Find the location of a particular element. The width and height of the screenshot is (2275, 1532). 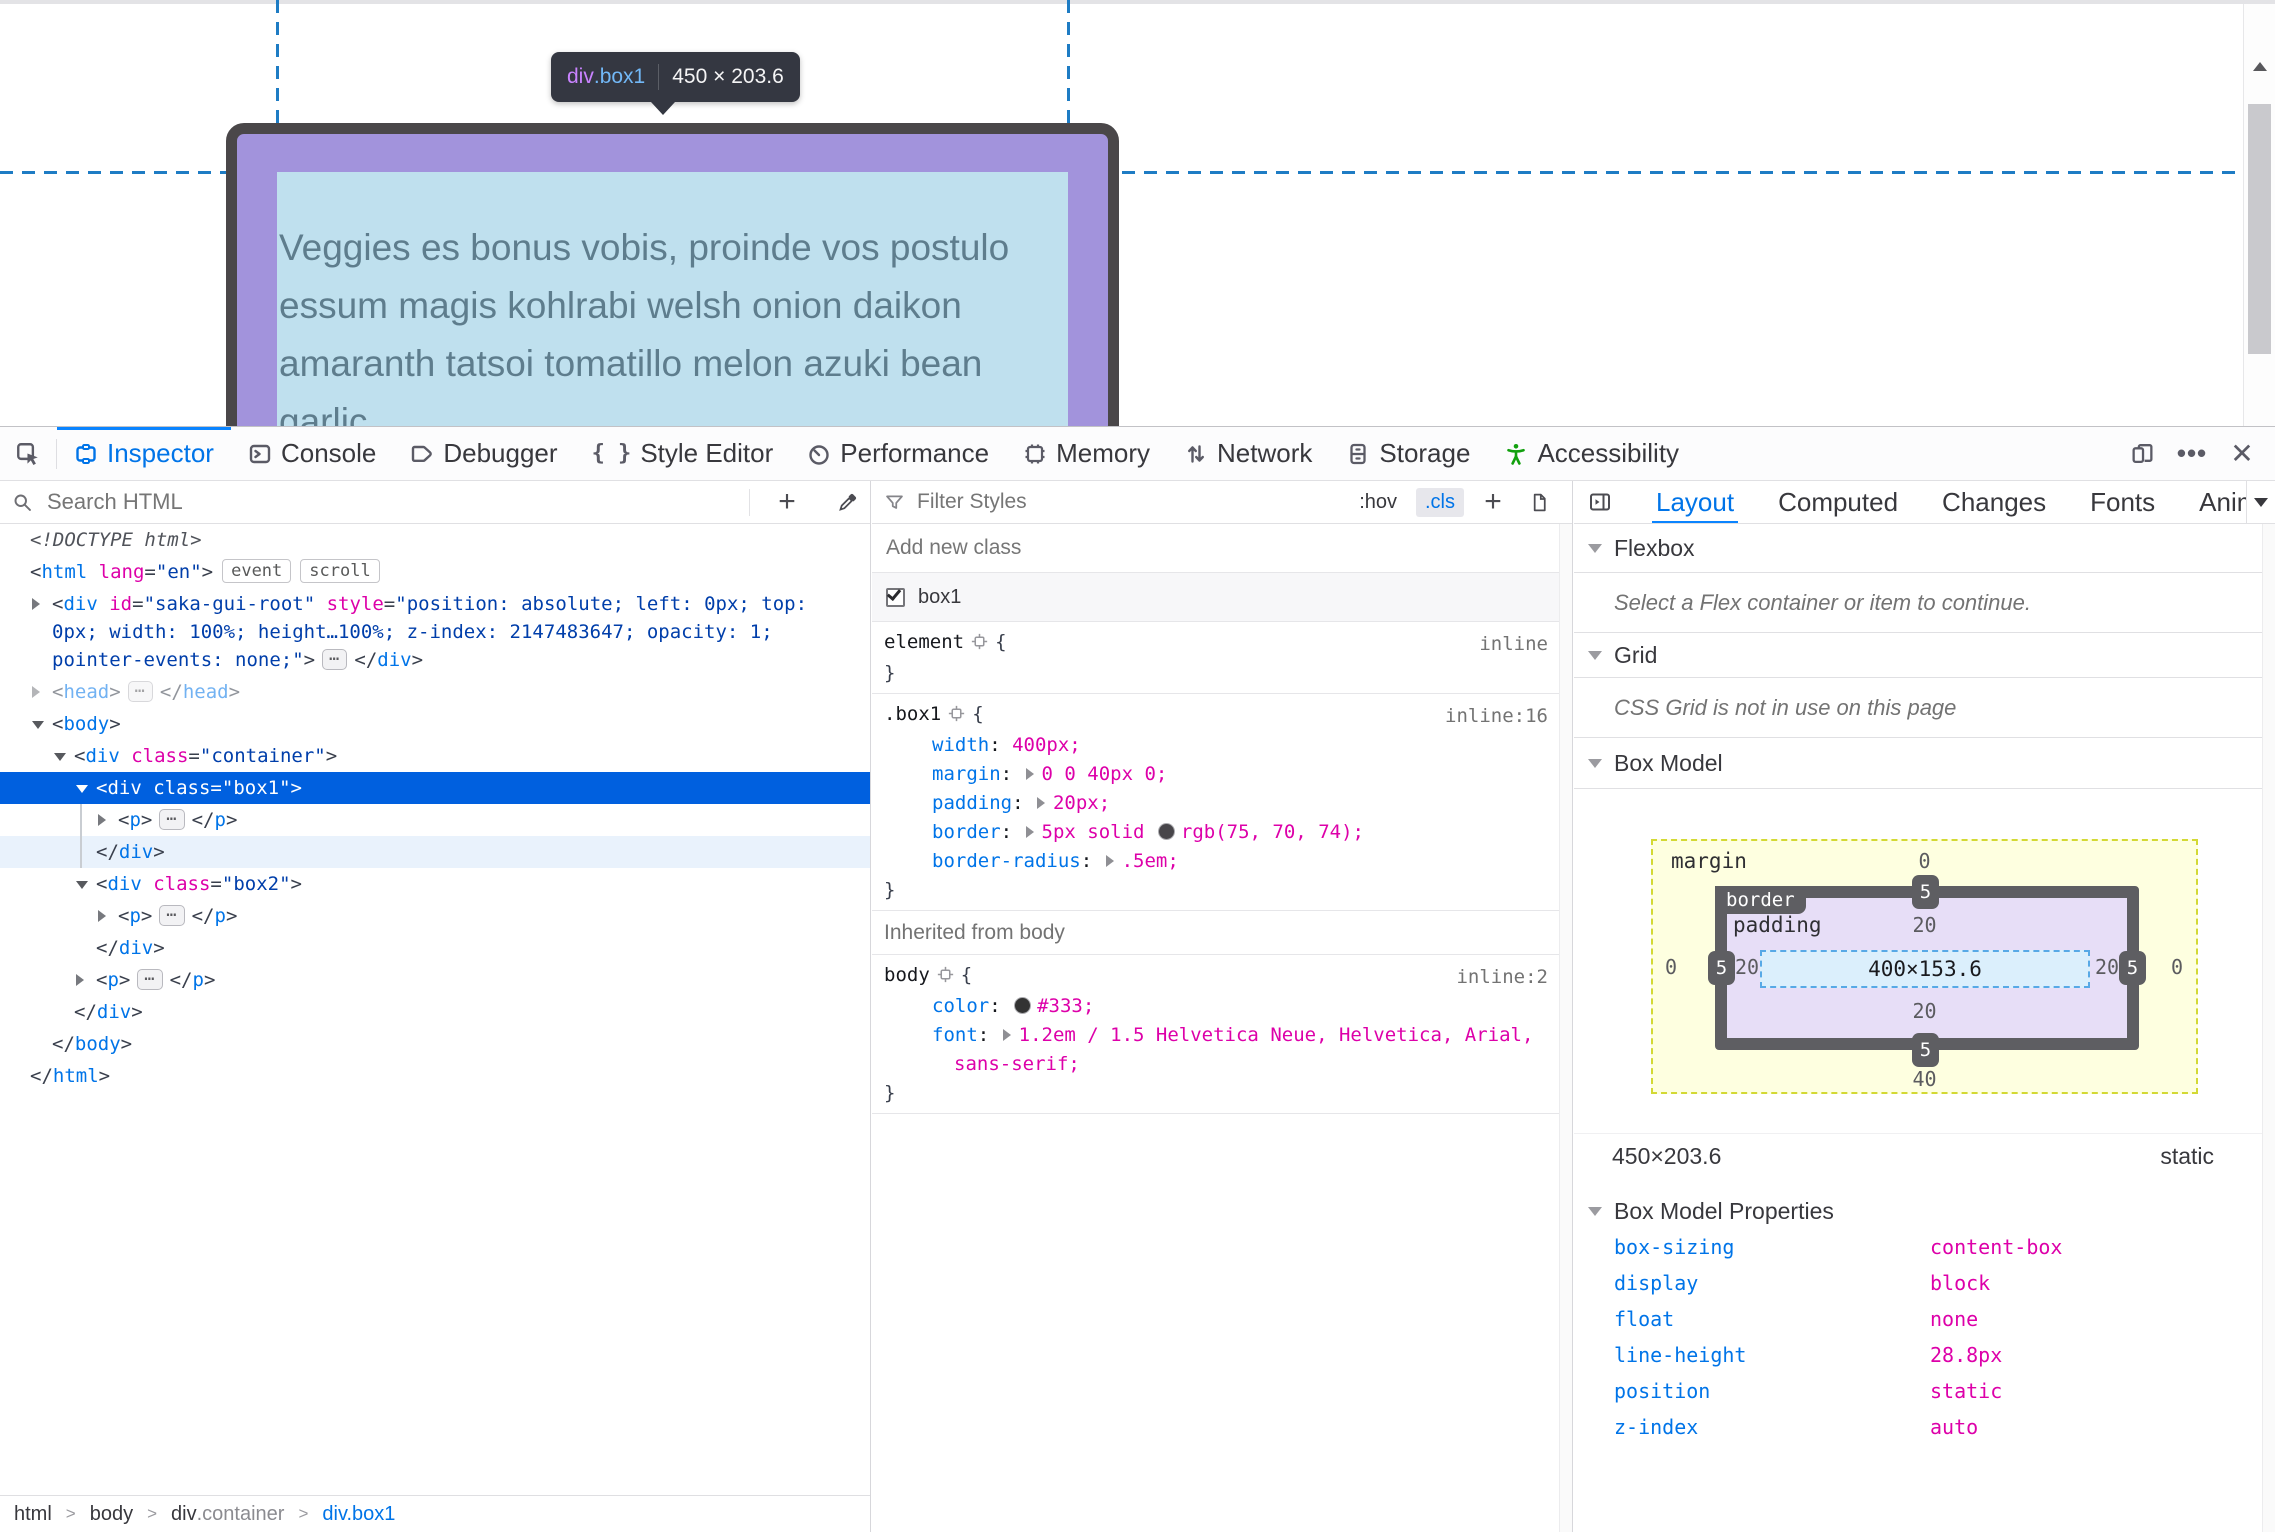

toggle-pseudo-classes-button: :hov is located at coordinates (1378, 502).